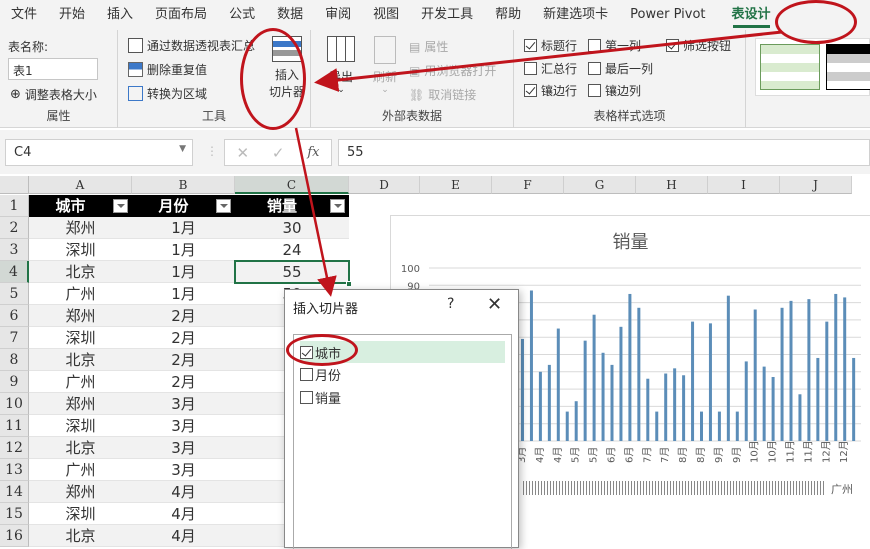 The image size is (870, 549). Describe the element at coordinates (72, 15) in the screenshot. I see `tab-1: 开始` at that location.